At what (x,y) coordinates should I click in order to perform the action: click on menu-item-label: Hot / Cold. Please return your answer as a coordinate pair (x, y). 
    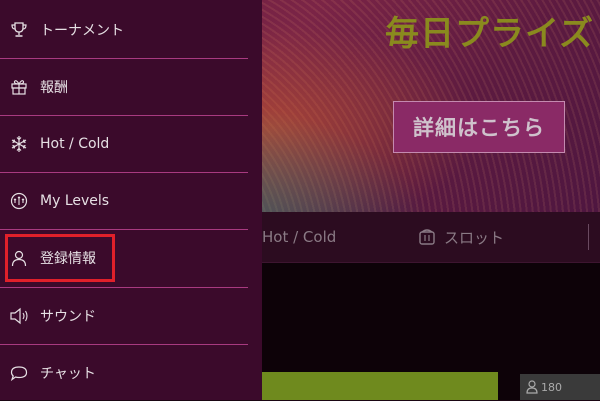
    Looking at the image, I should click on (75, 144).